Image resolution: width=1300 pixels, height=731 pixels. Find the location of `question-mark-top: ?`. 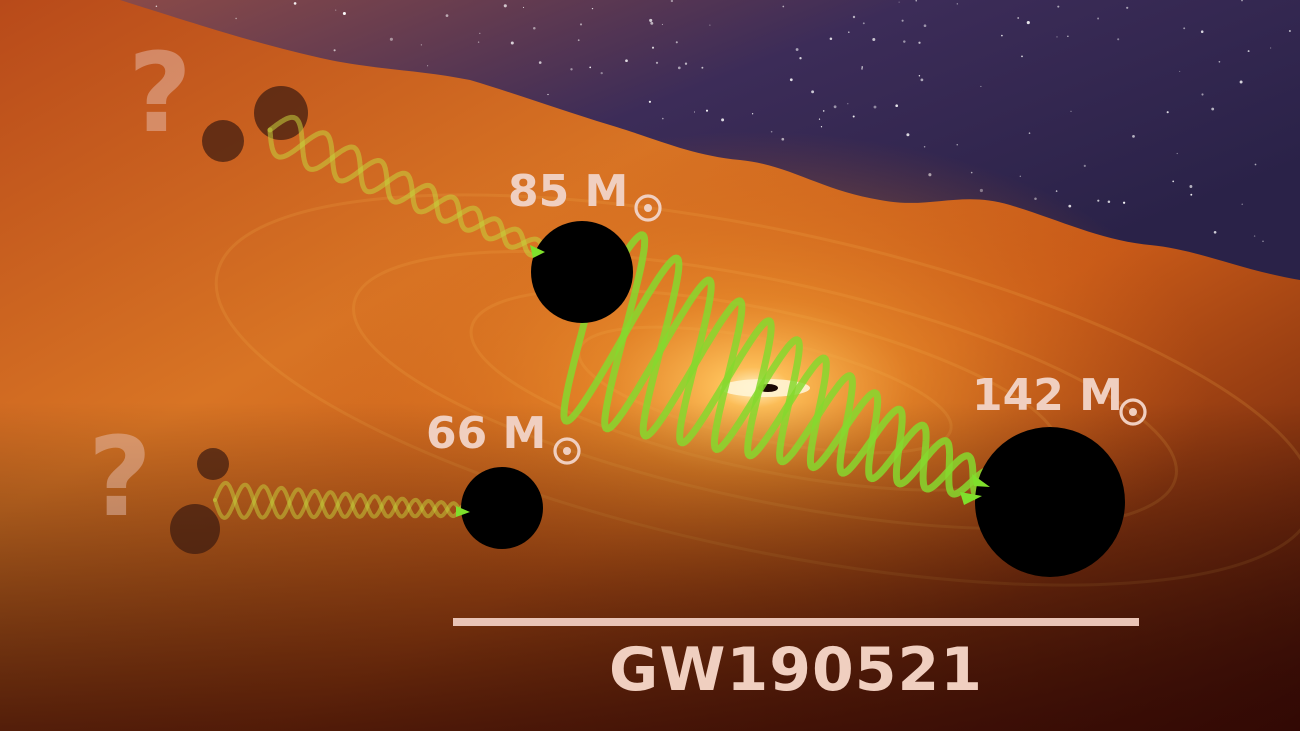

question-mark-top: ? is located at coordinates (160, 93).